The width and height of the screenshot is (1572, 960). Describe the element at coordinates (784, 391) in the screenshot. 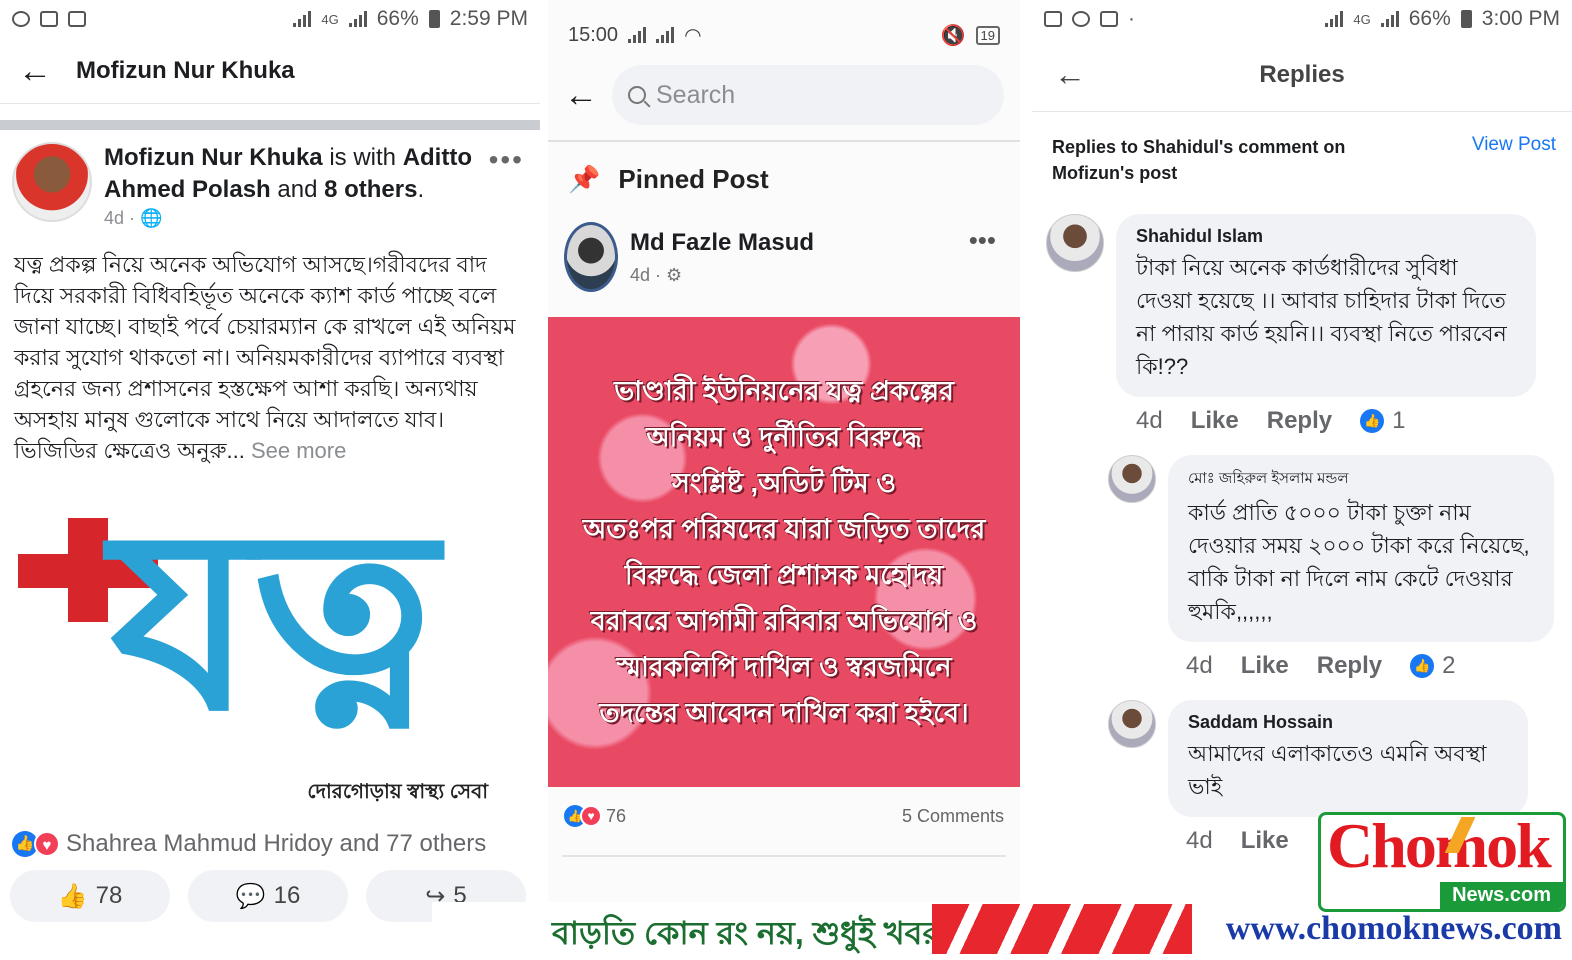

I see `poster-line: ভাণ্ডারী ইউনিয়নের যত্ন প্রকল্পের` at that location.